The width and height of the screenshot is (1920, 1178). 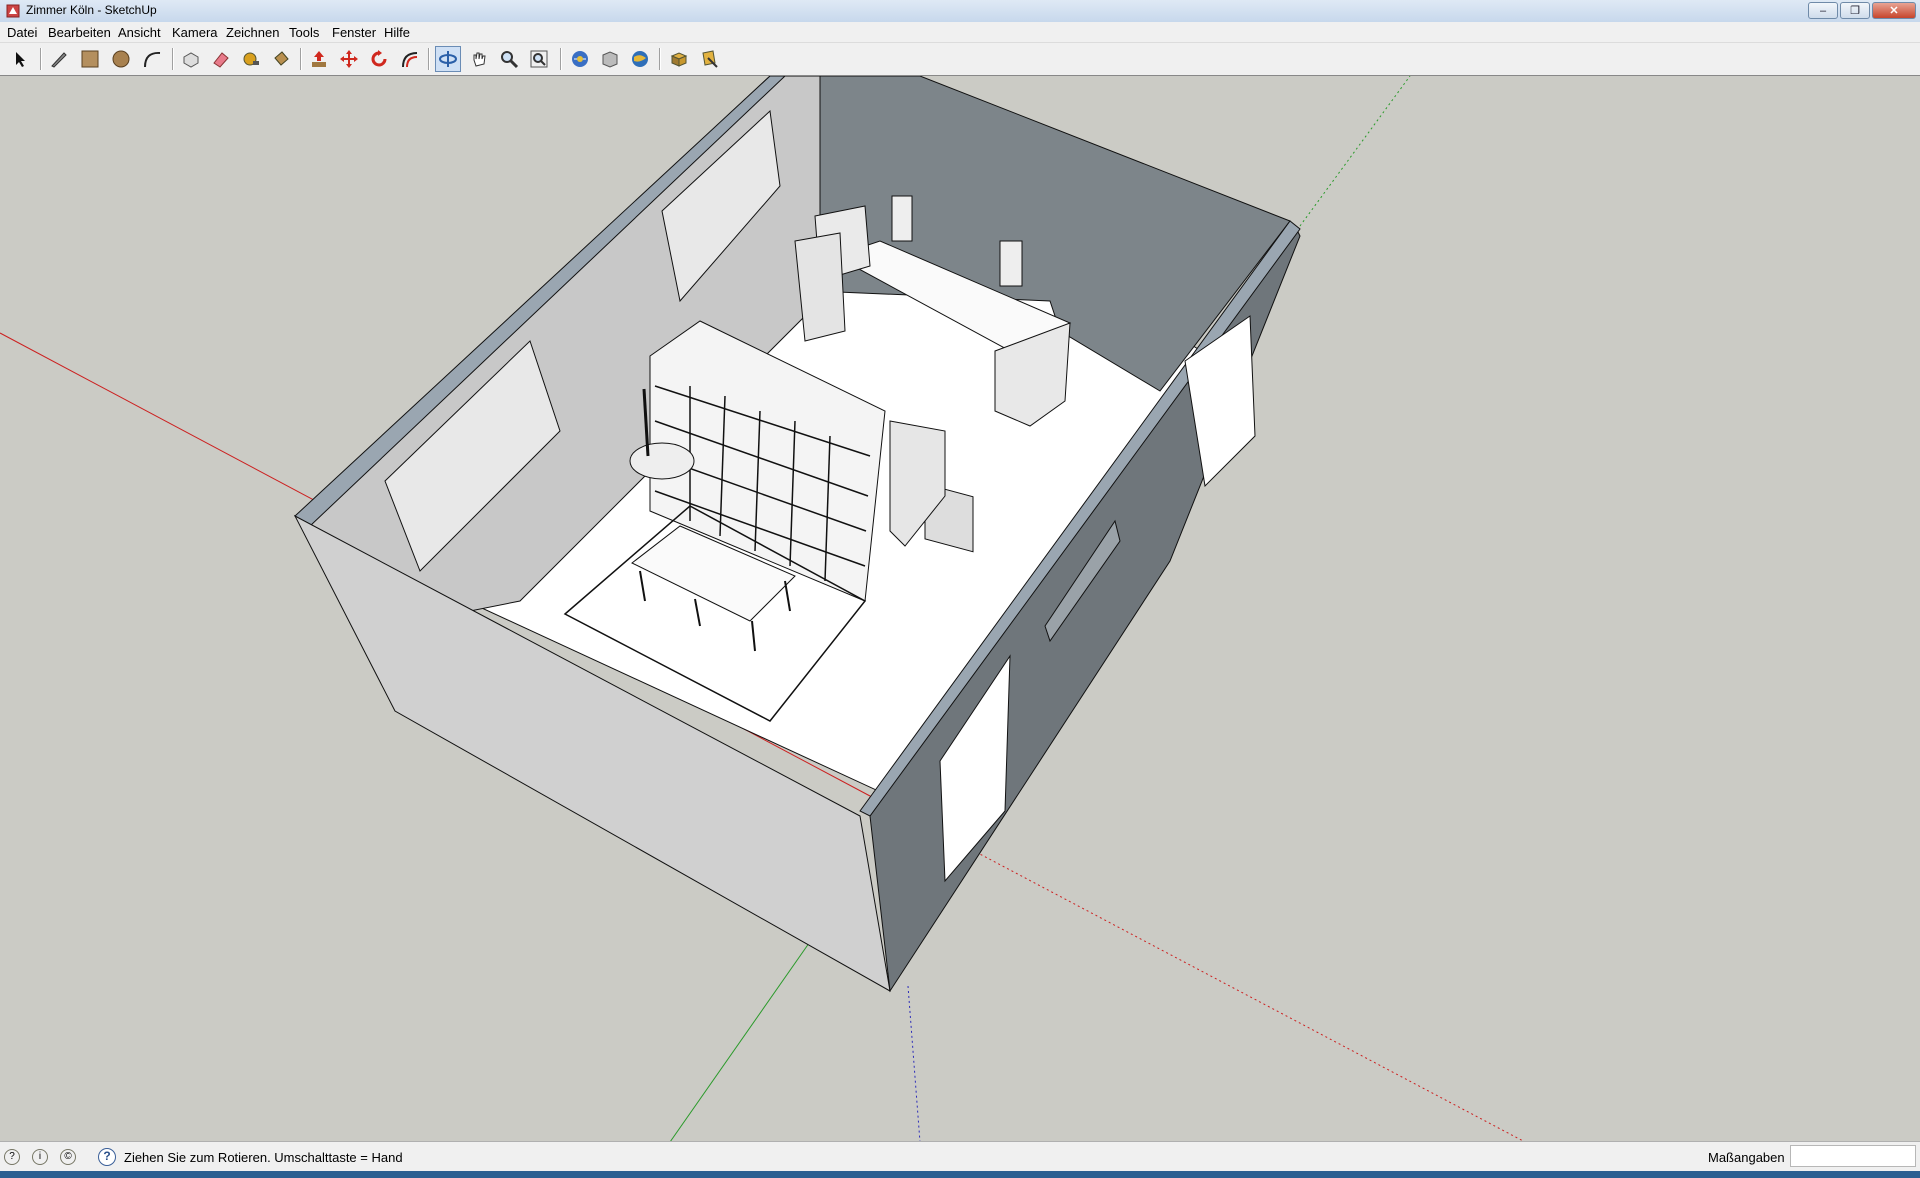 I want to click on zoom-icon, so click(x=509, y=59).